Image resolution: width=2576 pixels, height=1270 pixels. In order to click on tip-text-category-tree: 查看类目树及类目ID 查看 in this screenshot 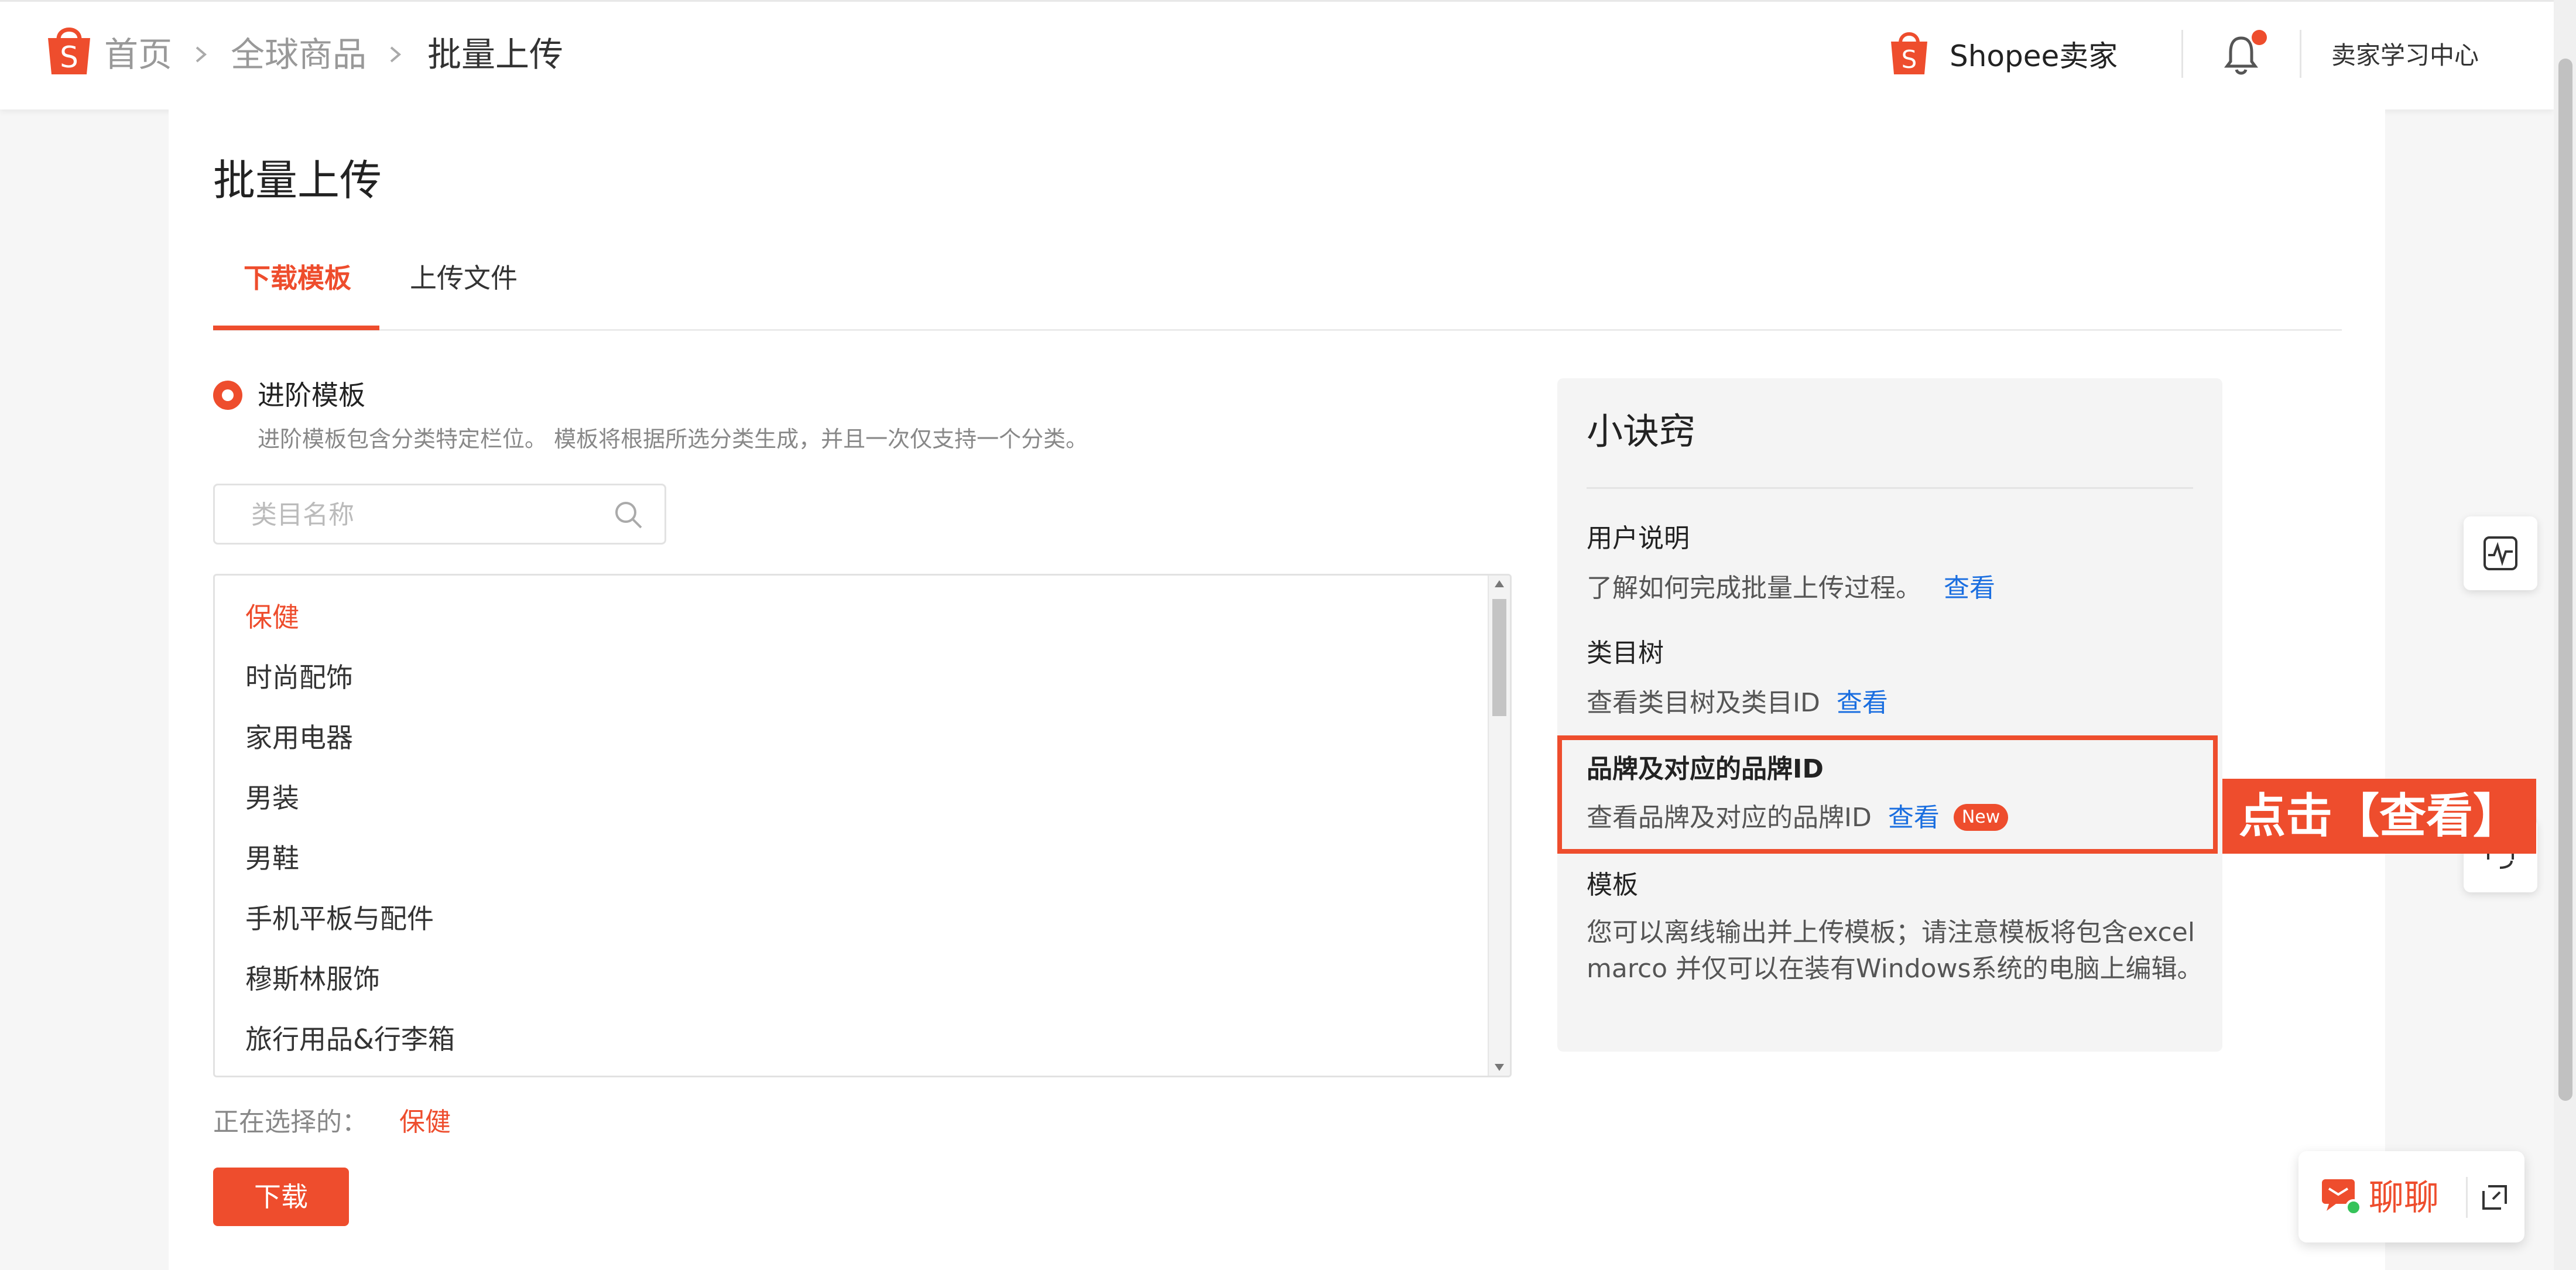, I will do `click(1737, 703)`.